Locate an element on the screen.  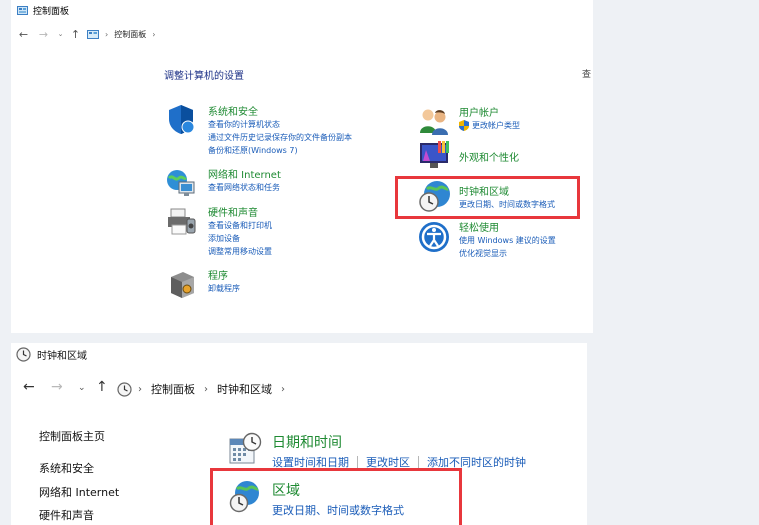
category-title: 硬件和声音 is located at coordinates (240, 211).